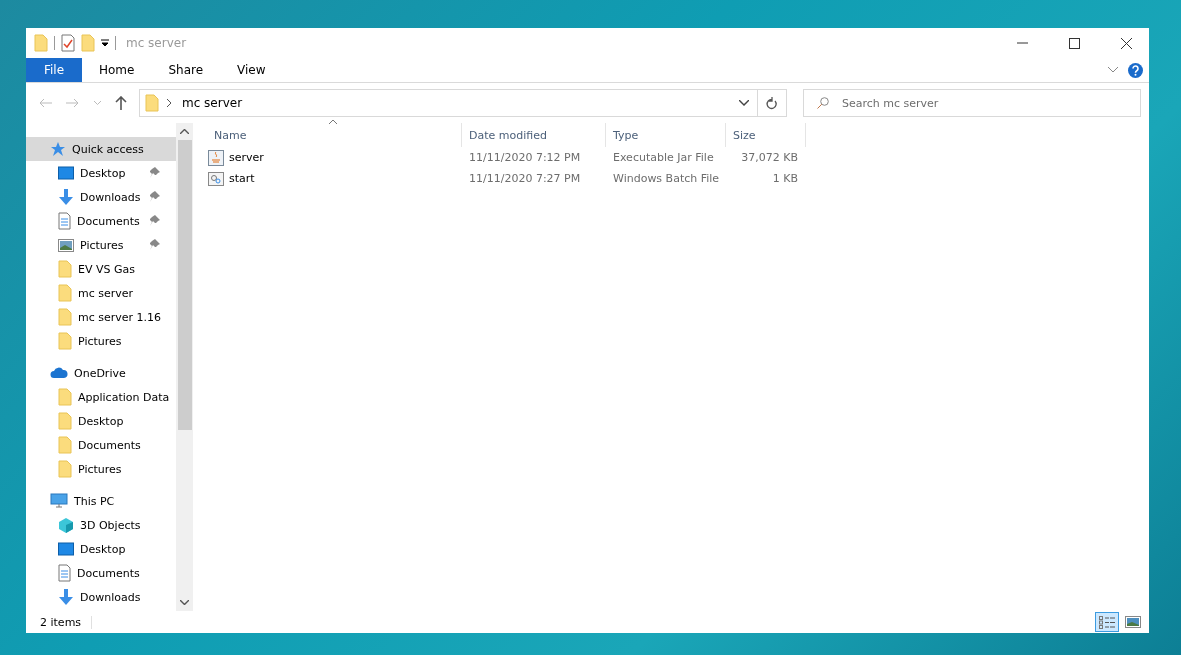 The image size is (1181, 655). What do you see at coordinates (772, 103) in the screenshot?
I see `refresh-icon` at bounding box center [772, 103].